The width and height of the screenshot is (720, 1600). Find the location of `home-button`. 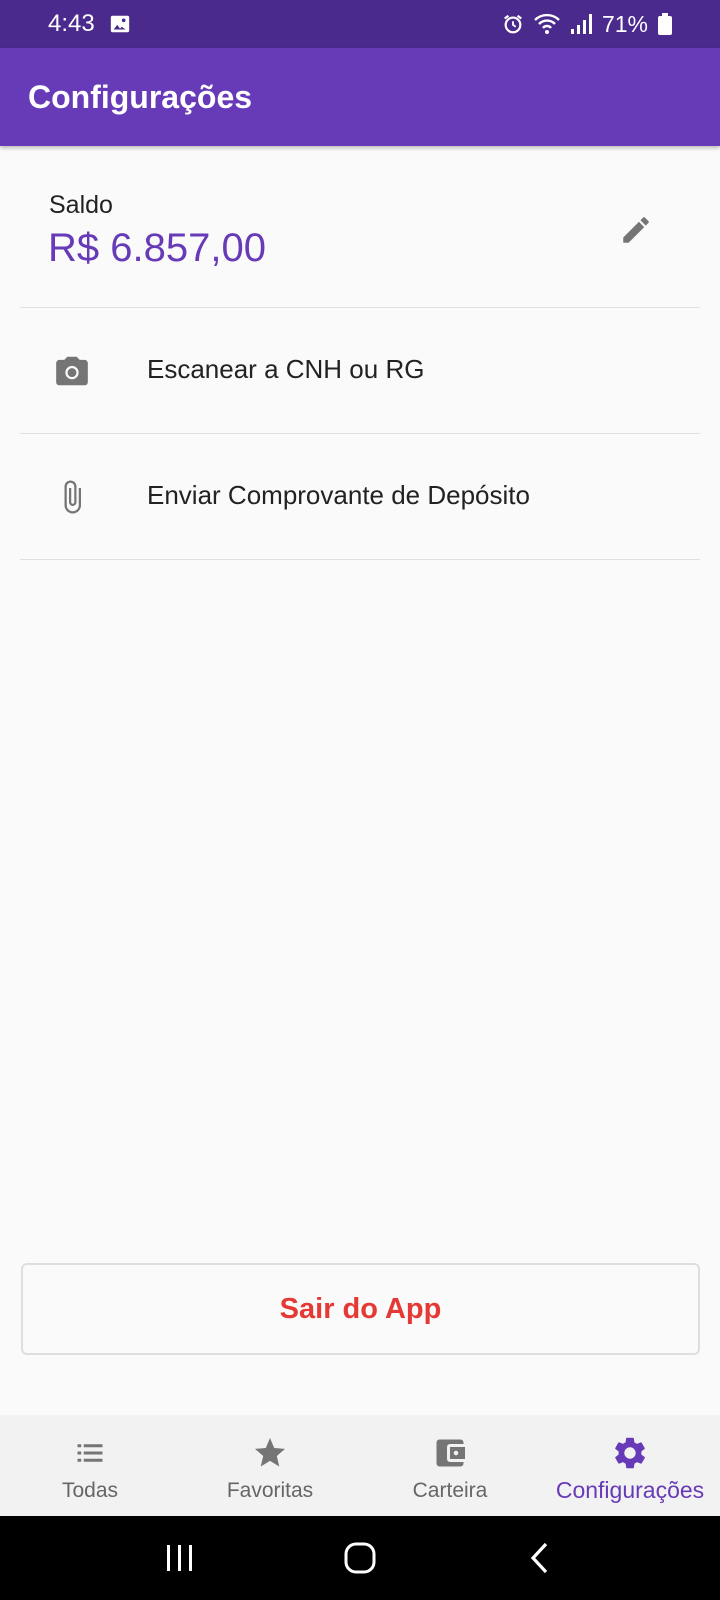

home-button is located at coordinates (360, 1558).